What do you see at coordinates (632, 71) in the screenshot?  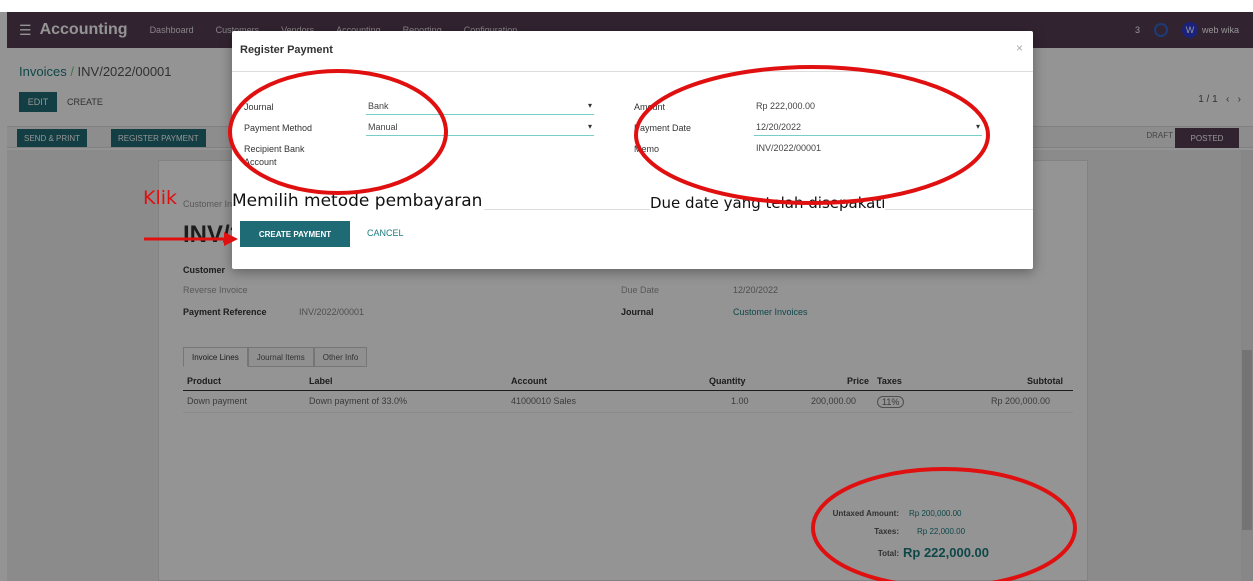 I see `dialog-header-divider` at bounding box center [632, 71].